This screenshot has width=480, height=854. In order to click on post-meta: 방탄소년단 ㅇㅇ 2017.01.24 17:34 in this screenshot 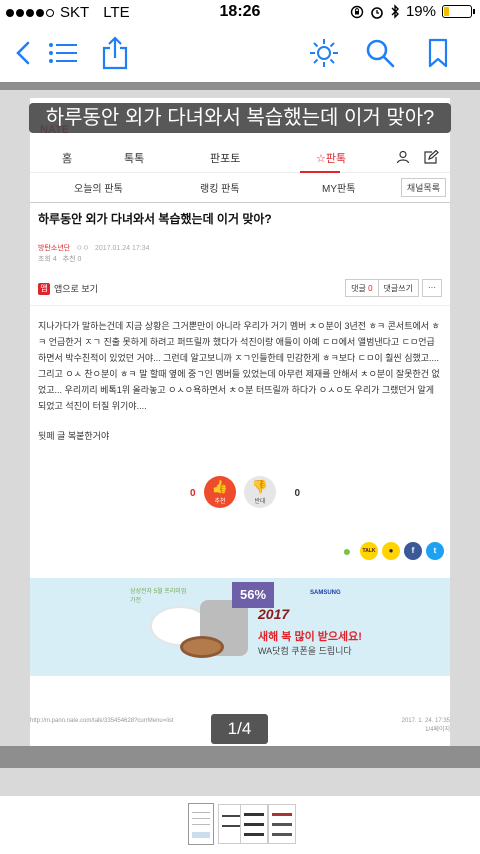, I will do `click(94, 248)`.